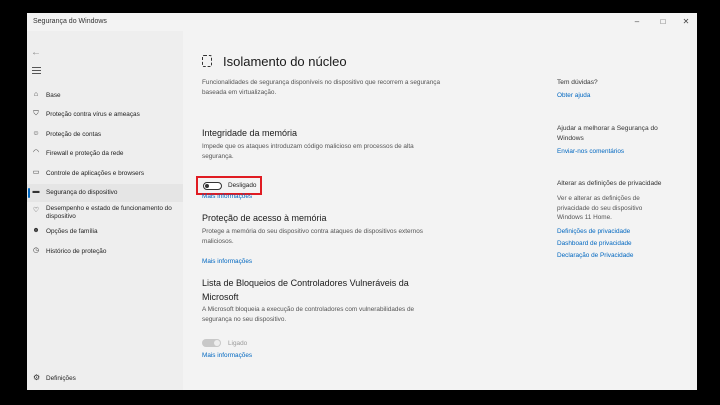  Describe the element at coordinates (36, 152) in the screenshot. I see `wifi-icon: ◠` at that location.